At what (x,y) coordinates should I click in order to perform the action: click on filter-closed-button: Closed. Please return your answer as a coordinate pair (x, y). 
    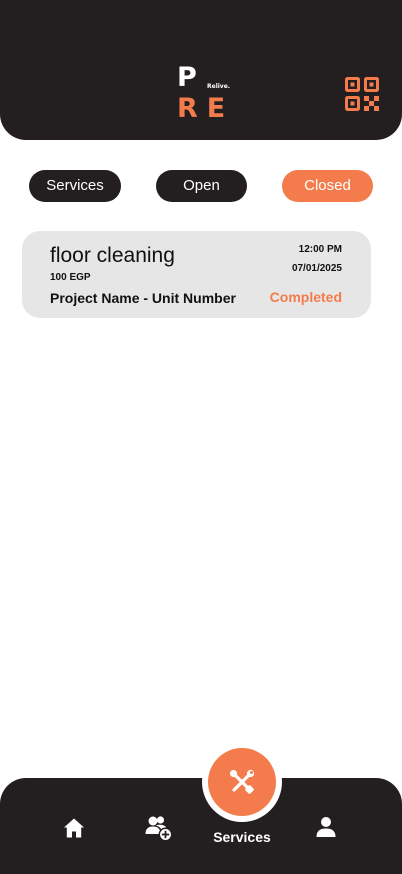
    Looking at the image, I should click on (327, 186).